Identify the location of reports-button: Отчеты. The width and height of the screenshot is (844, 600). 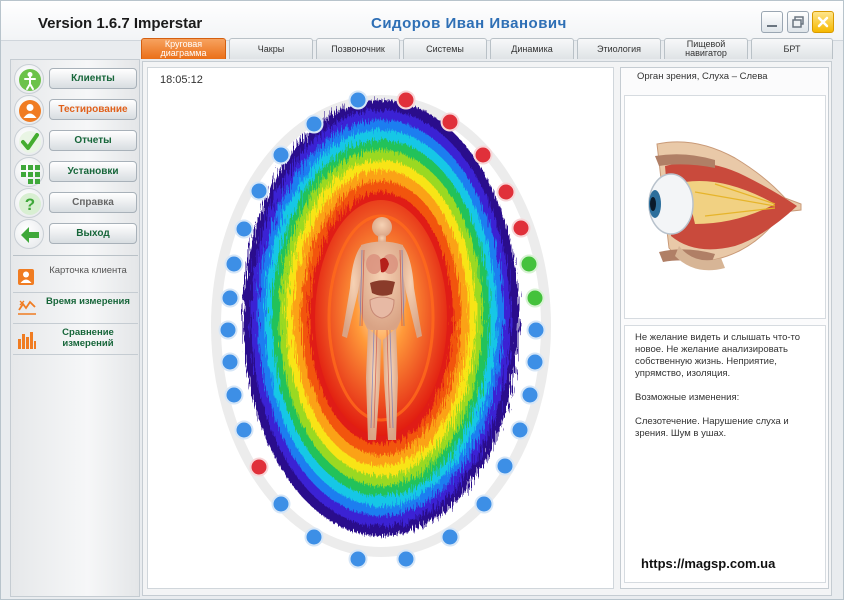
(93, 140).